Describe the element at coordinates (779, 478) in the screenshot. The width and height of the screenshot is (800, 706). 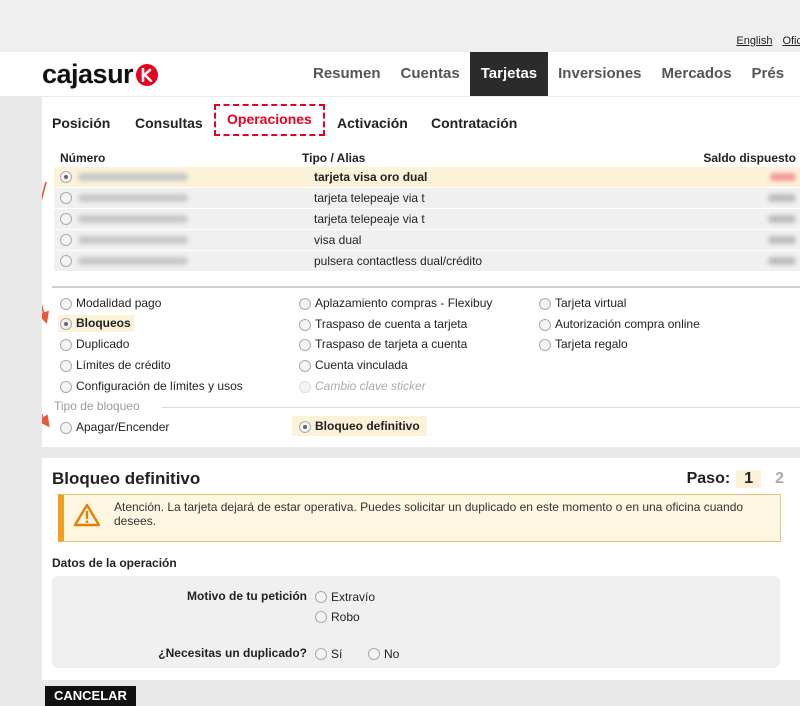
I see `step-next: 2` at that location.